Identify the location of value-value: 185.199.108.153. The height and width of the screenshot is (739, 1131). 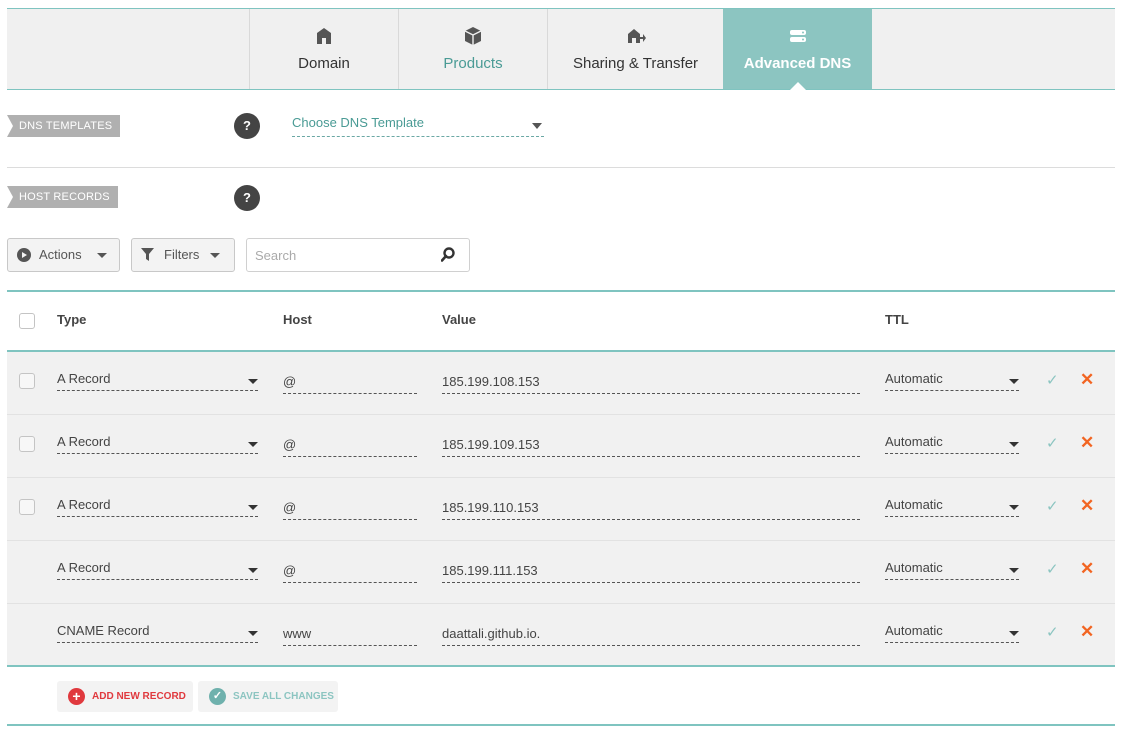
(491, 381).